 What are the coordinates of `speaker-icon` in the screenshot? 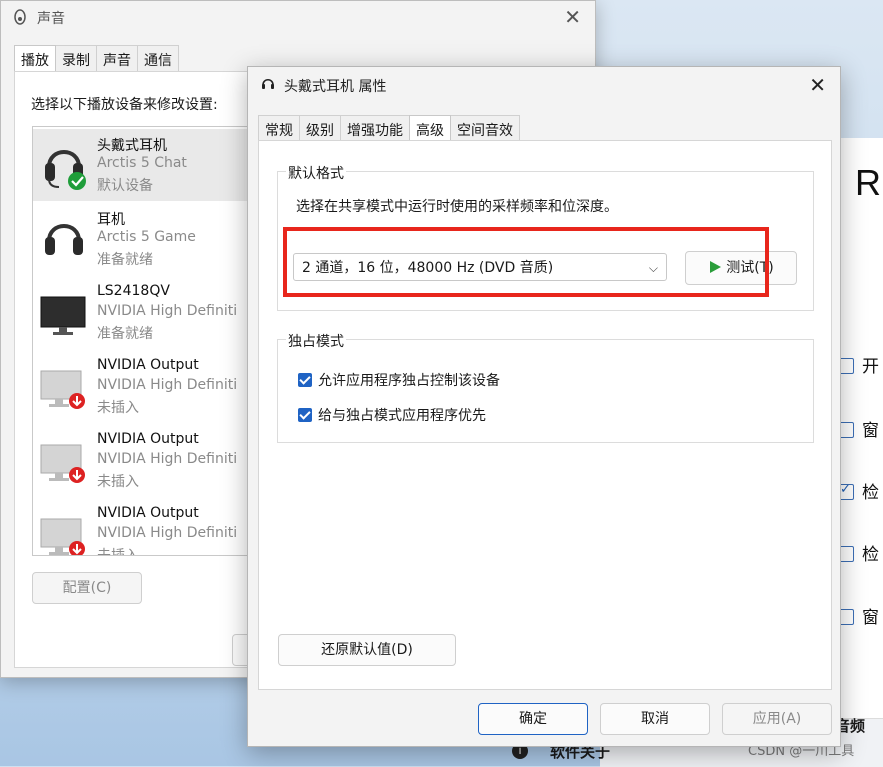 It's located at (20, 19).